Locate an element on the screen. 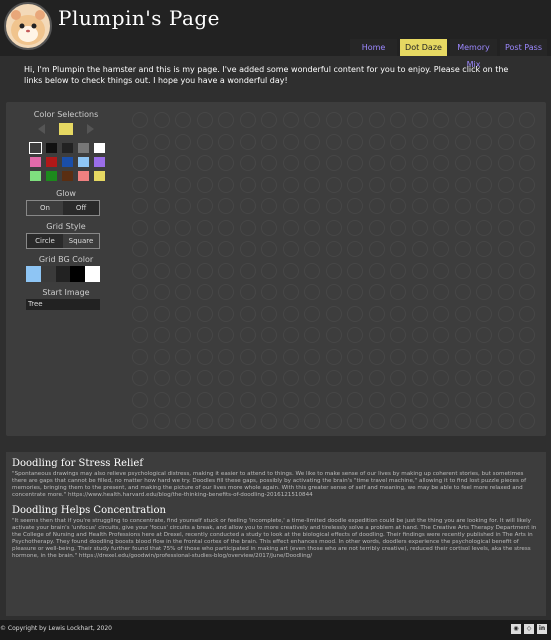  grid-bg-color-option is located at coordinates (48, 274).